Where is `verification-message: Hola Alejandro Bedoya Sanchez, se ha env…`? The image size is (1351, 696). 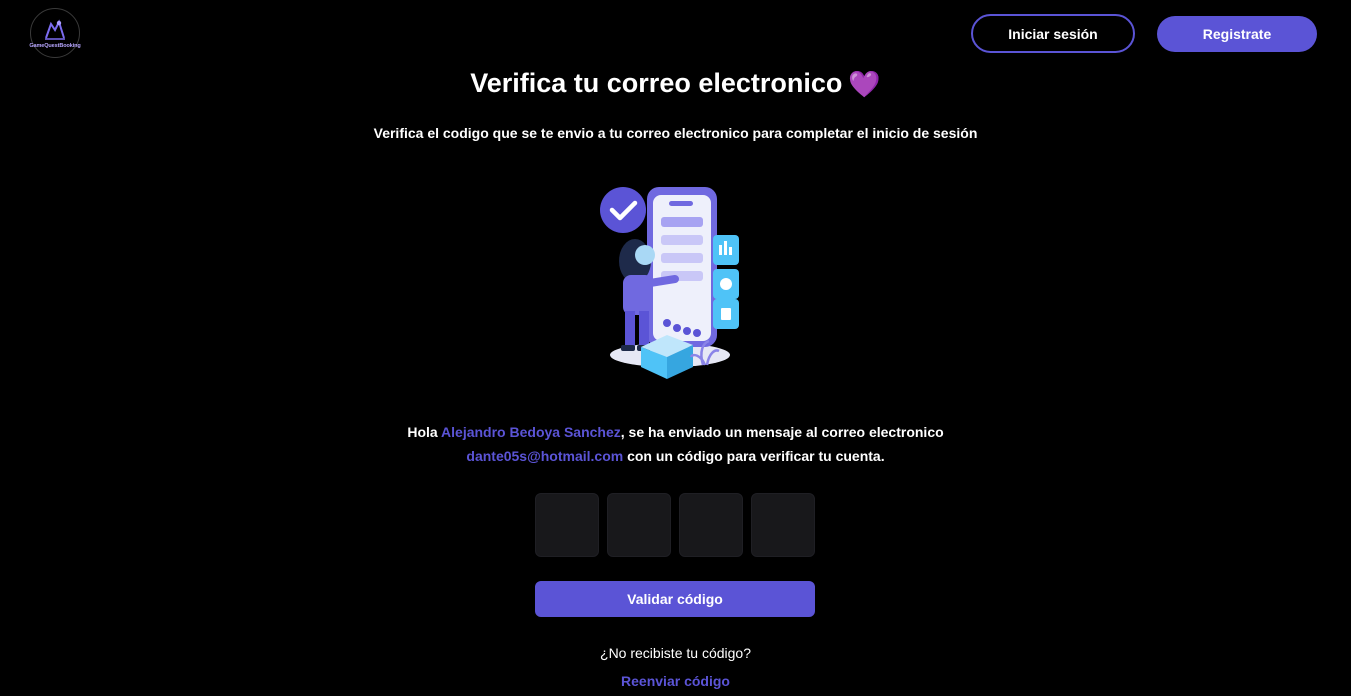 verification-message: Hola Alejandro Bedoya Sanchez, se ha env… is located at coordinates (675, 444).